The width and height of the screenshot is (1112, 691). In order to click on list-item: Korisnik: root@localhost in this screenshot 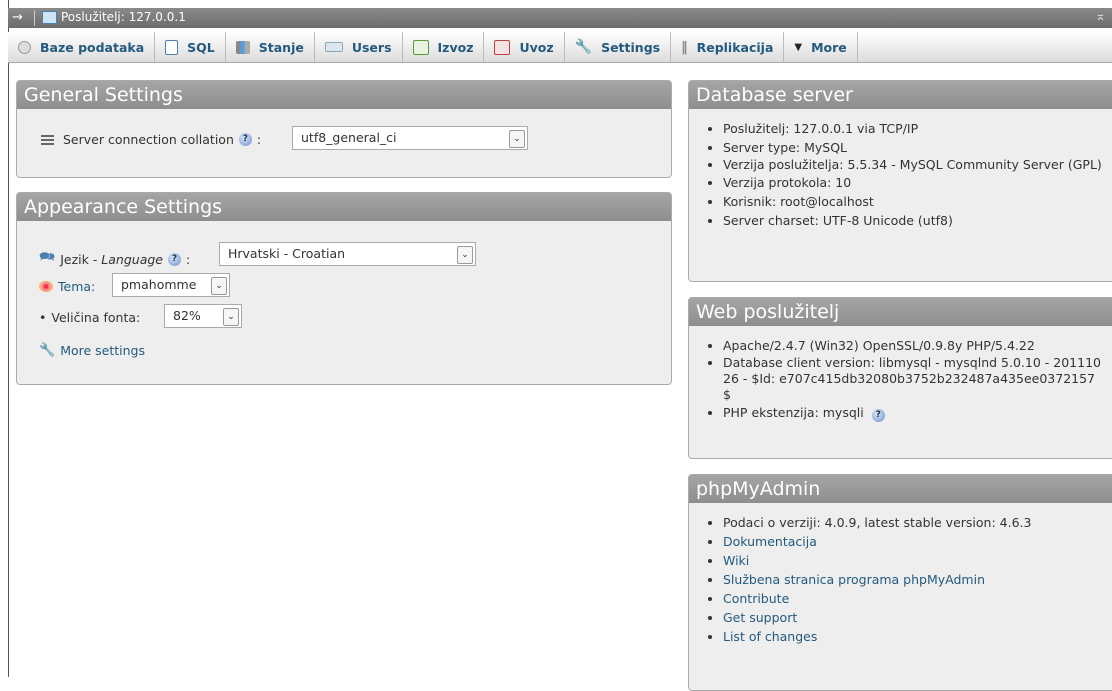, I will do `click(916, 201)`.